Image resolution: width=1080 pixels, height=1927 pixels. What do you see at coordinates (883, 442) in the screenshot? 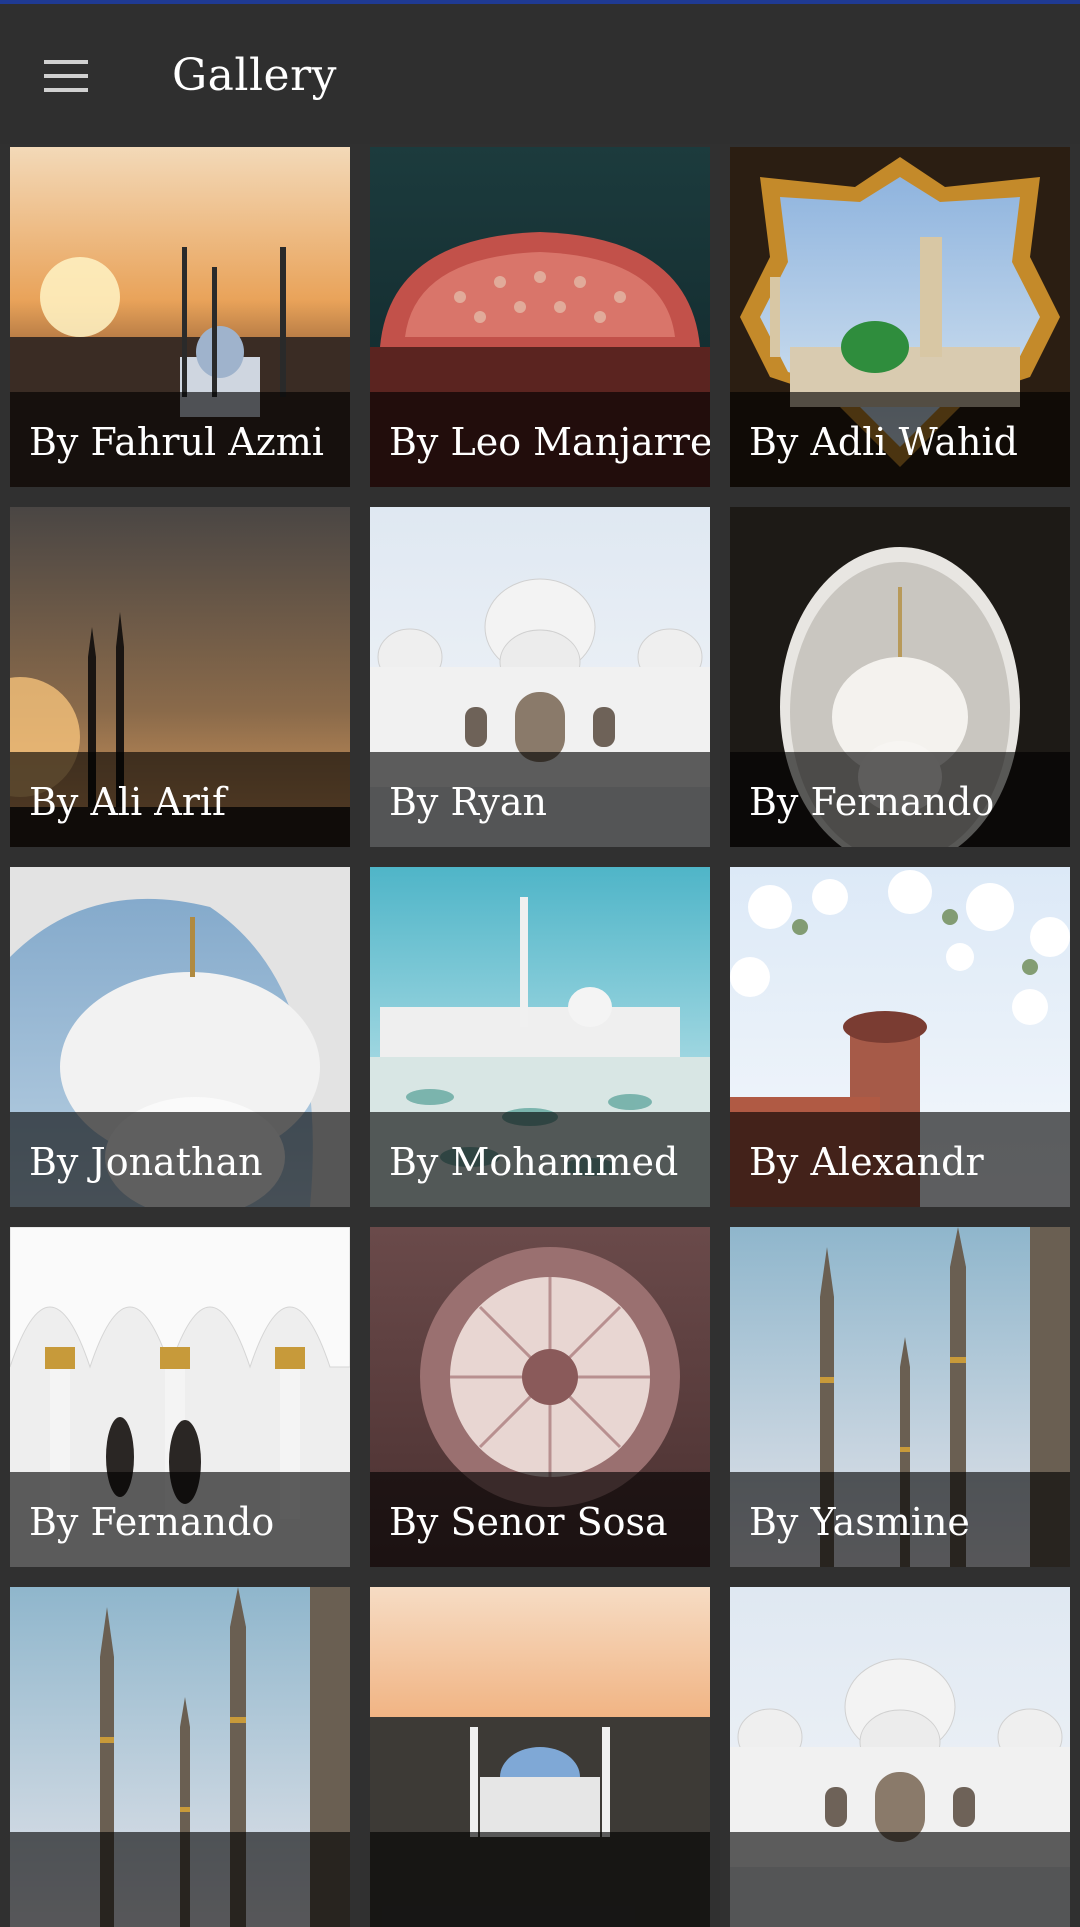
I see `photo-caption: By Adli Wahid` at bounding box center [883, 442].